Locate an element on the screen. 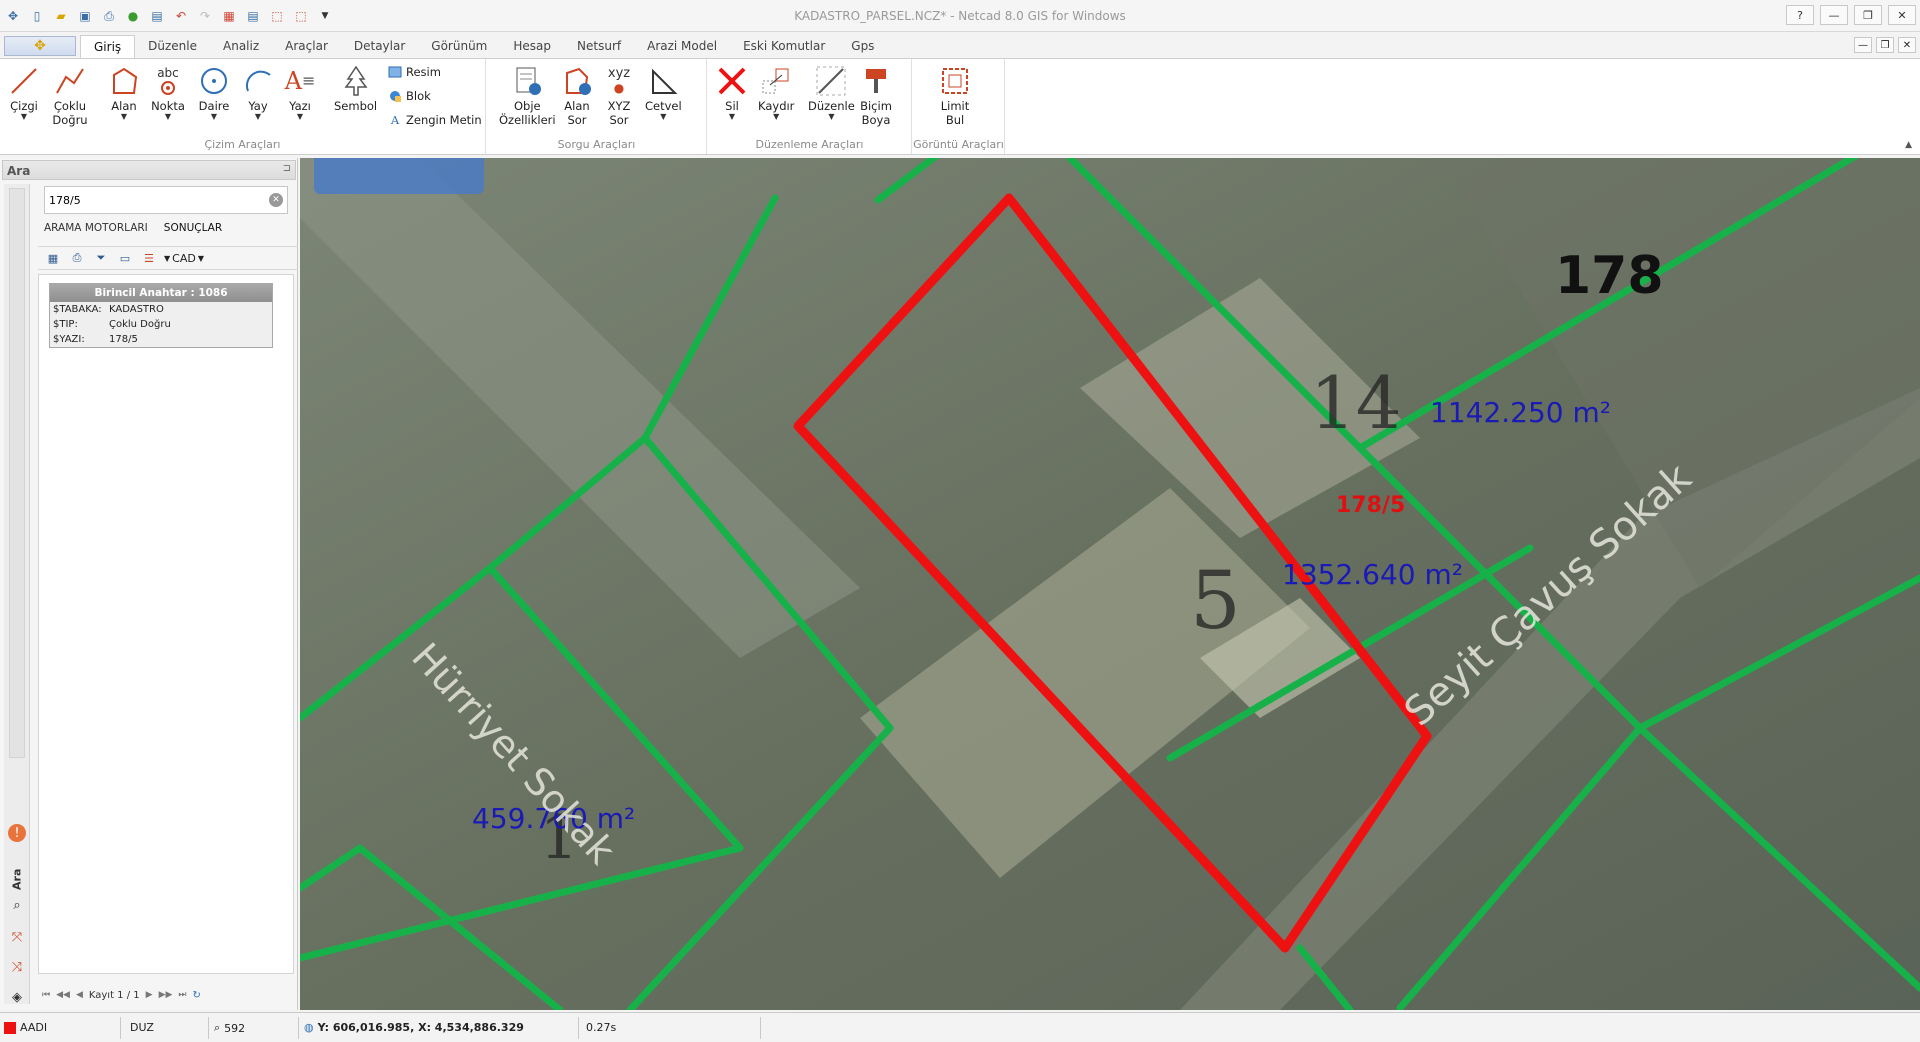 Image resolution: width=1920 pixels, height=1042 pixels. cetvel-button: Cetvel ▼ is located at coordinates (663, 92).